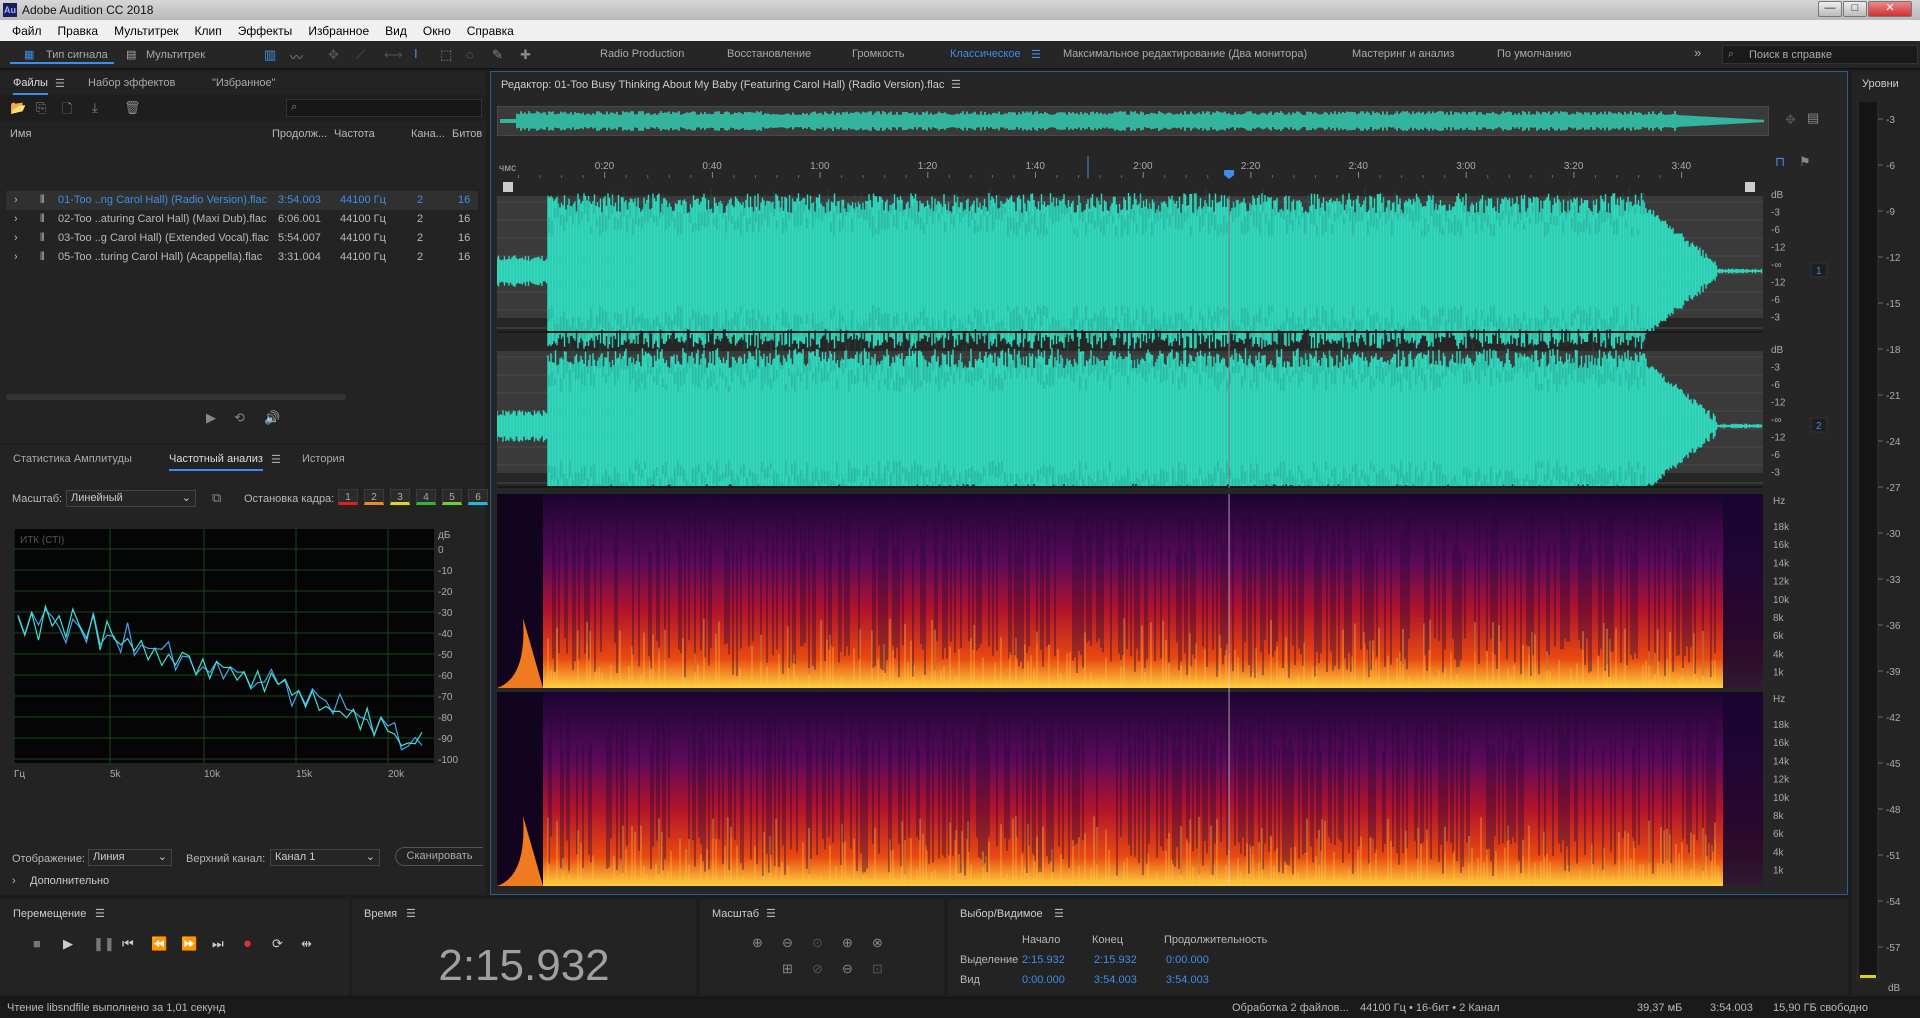 This screenshot has width=1920, height=1018. I want to click on freeze-slot-button: 5, so click(452, 497).